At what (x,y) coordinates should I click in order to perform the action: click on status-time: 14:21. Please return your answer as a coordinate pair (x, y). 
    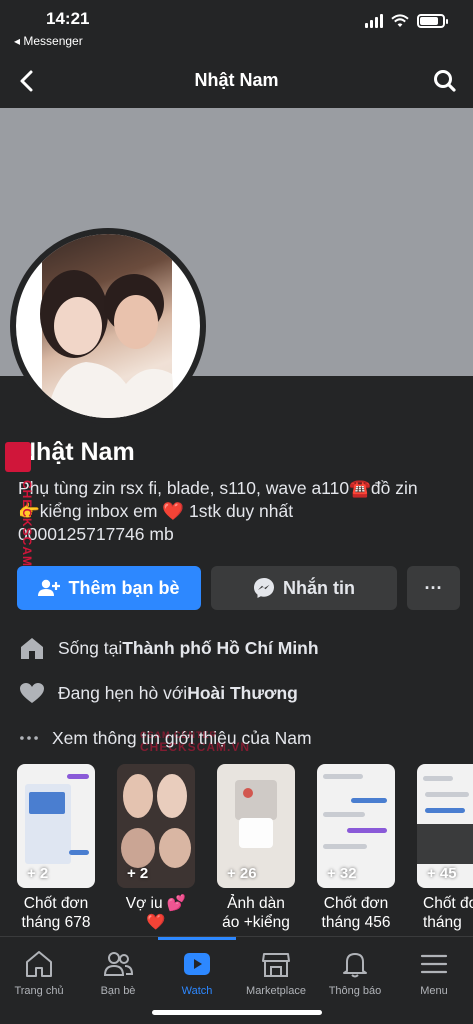
    Looking at the image, I should click on (68, 18).